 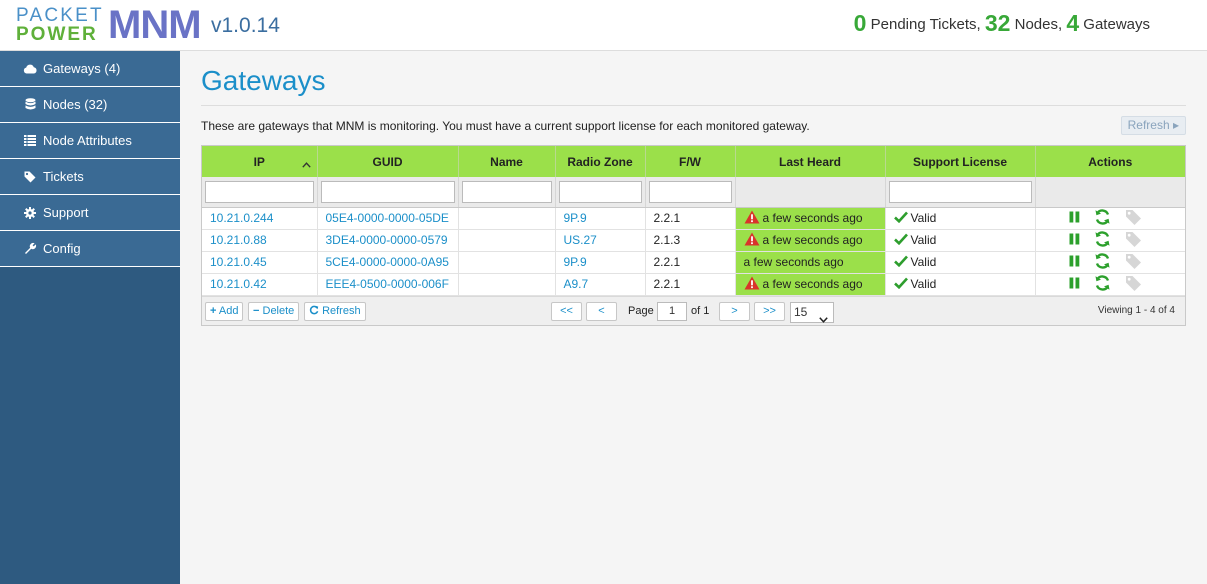 I want to click on col-header-actions: Actions, so click(x=1110, y=161).